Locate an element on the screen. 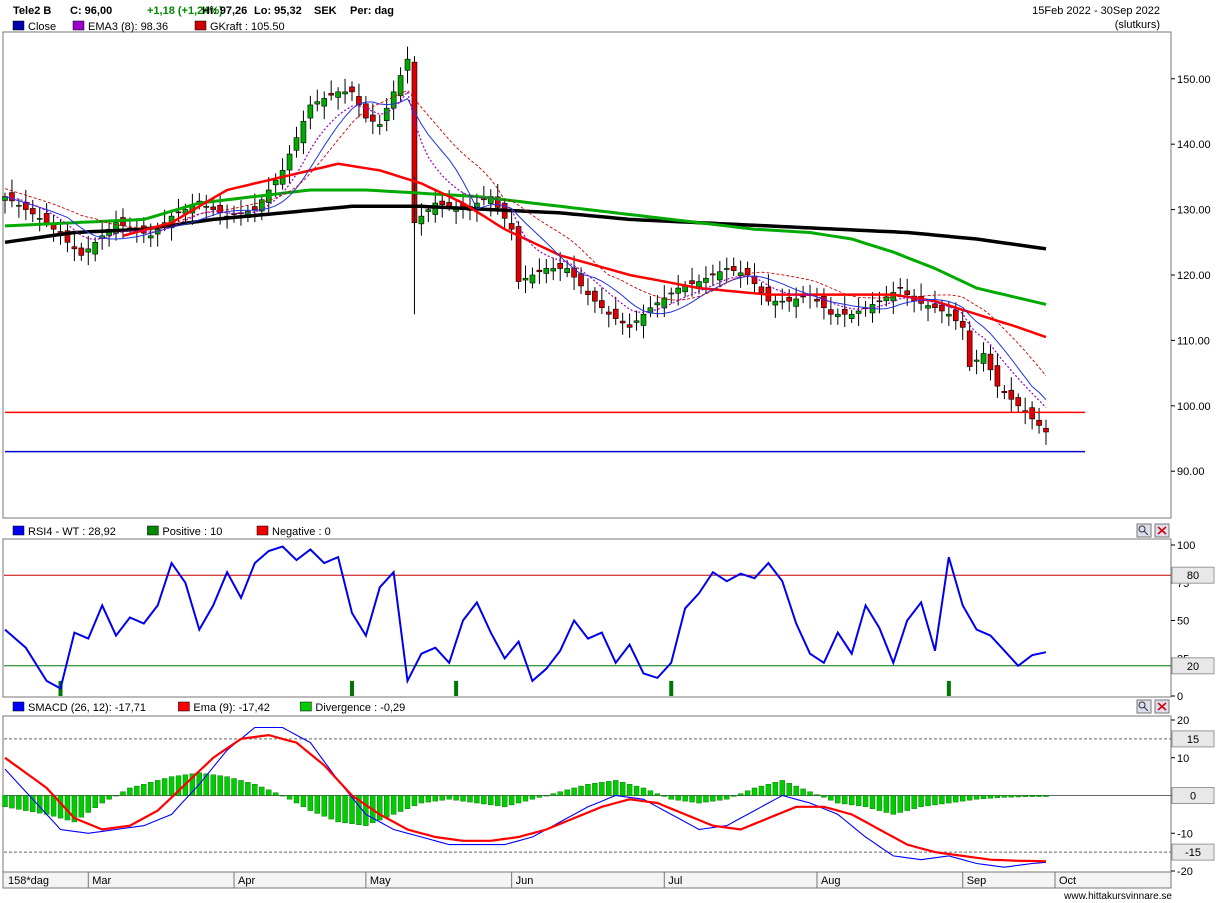 The height and width of the screenshot is (903, 1218). legend-item: Divergence : -0,29 is located at coordinates (352, 707).